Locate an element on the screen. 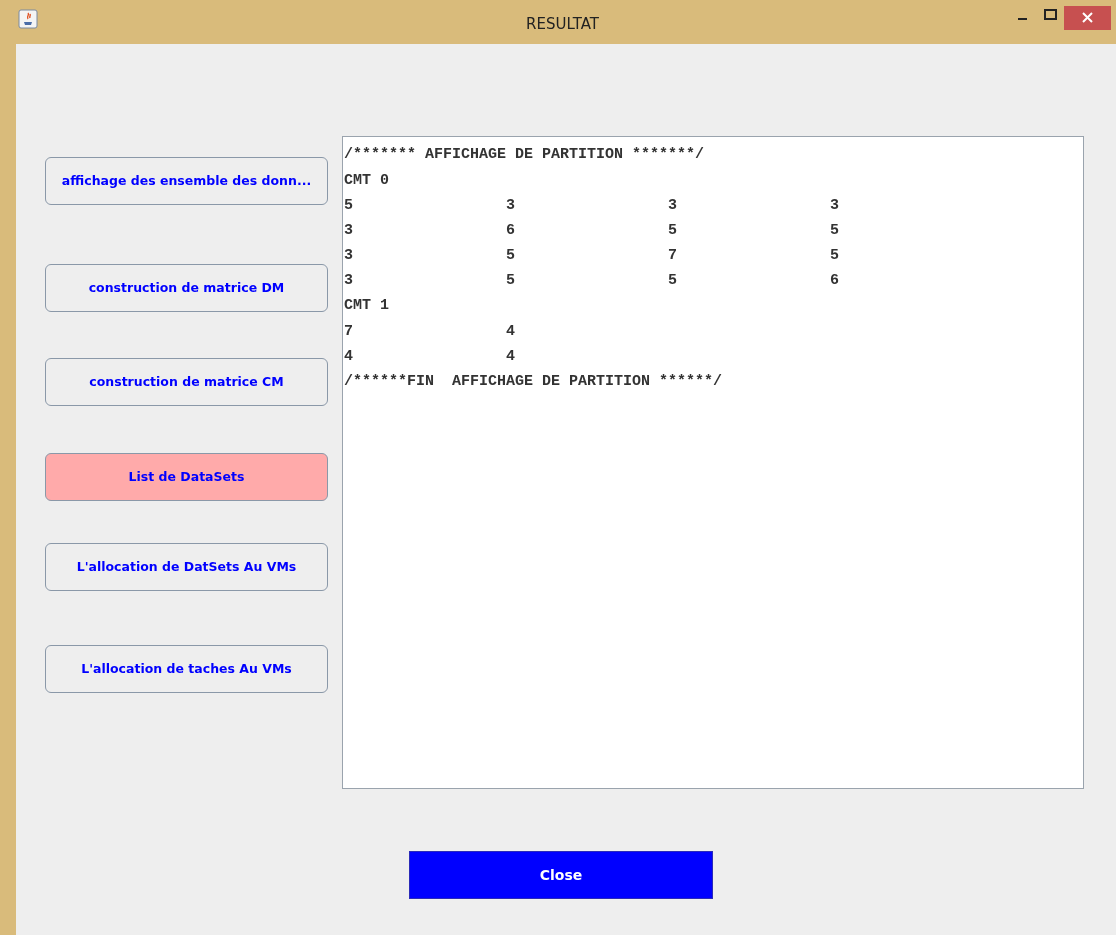 The width and height of the screenshot is (1116, 935). app-icon is located at coordinates (28, 19).